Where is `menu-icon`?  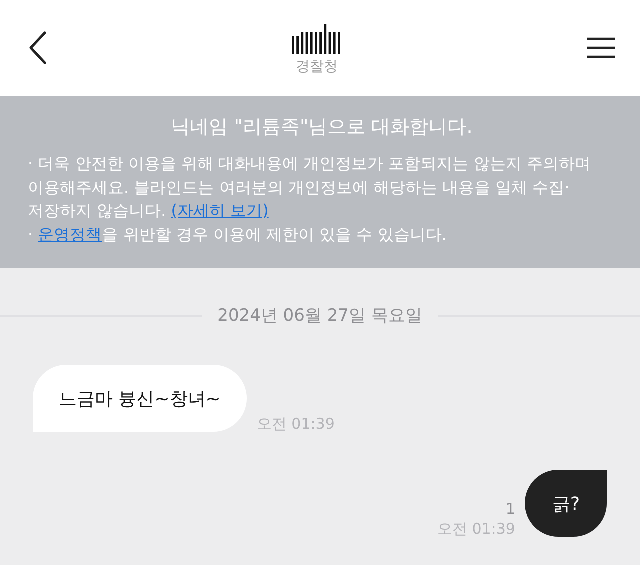
menu-icon is located at coordinates (601, 48).